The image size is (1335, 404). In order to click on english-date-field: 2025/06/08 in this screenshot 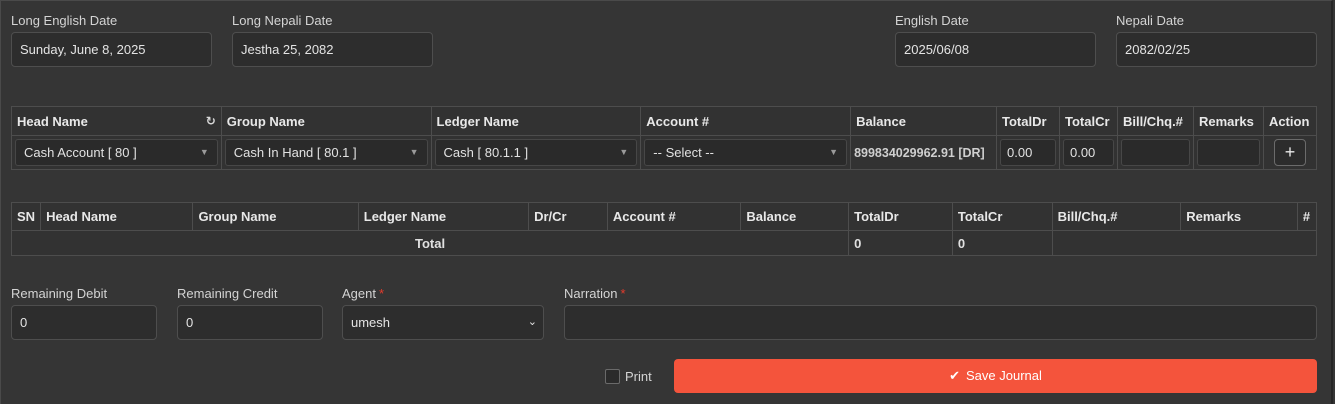, I will do `click(995, 49)`.